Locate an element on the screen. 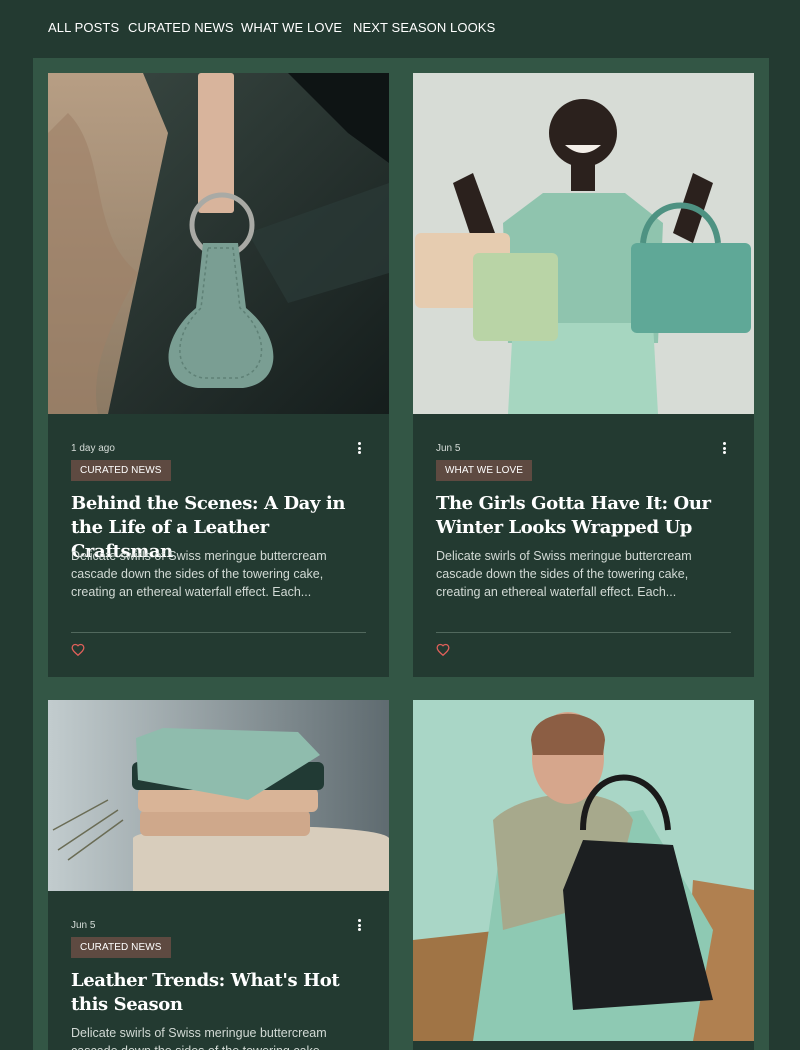  nav-curated-news: CURATED NEWS is located at coordinates (181, 27).